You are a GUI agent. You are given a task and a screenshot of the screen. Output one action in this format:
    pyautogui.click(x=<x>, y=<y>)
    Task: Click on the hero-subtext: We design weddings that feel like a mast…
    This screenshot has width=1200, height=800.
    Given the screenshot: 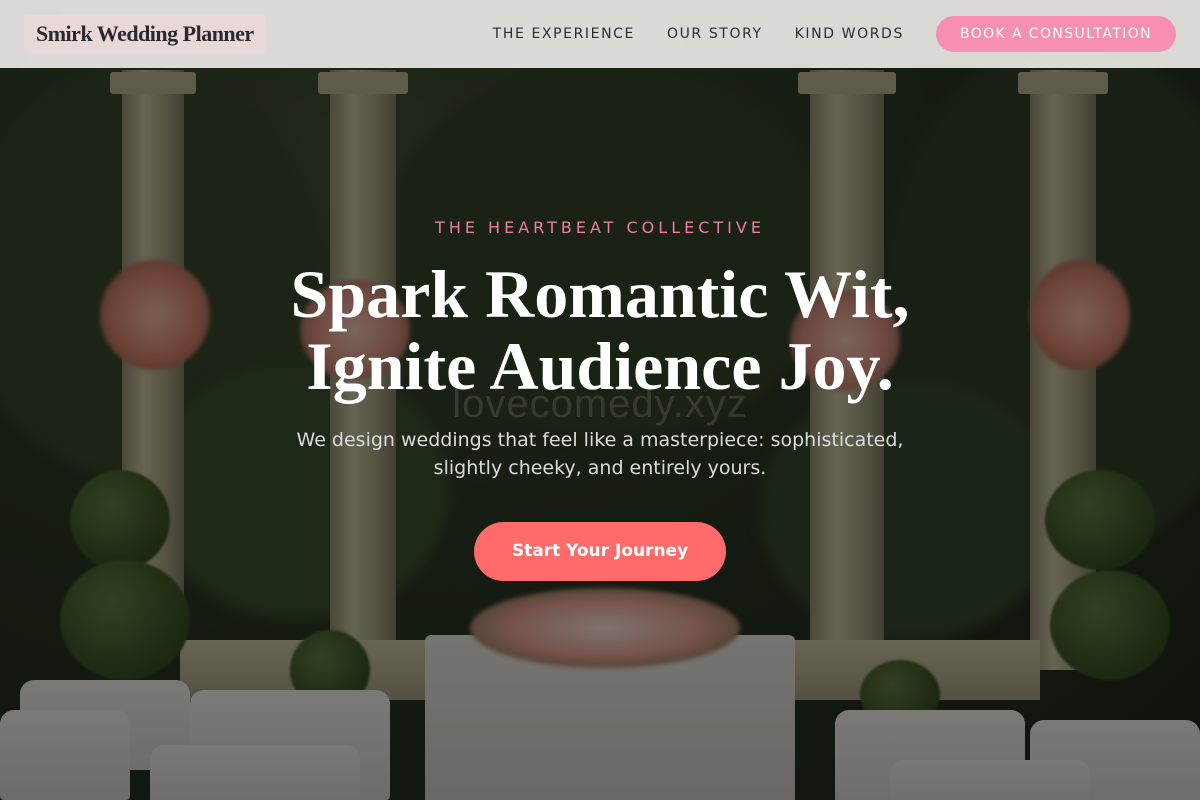 What is the action you would take?
    pyautogui.click(x=600, y=454)
    